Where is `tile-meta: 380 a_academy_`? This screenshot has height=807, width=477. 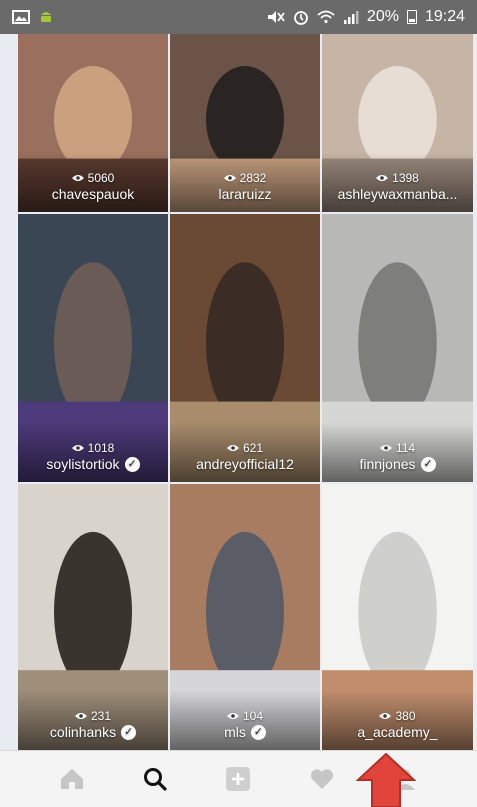 tile-meta: 380 a_academy_ is located at coordinates (397, 724).